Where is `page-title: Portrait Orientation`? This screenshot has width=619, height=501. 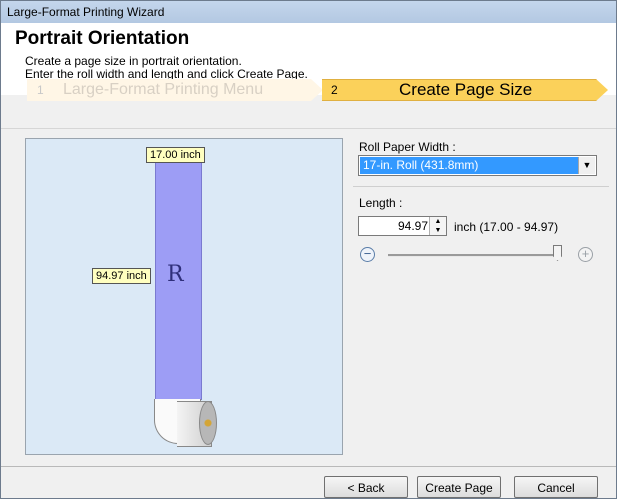 page-title: Portrait Orientation is located at coordinates (102, 38).